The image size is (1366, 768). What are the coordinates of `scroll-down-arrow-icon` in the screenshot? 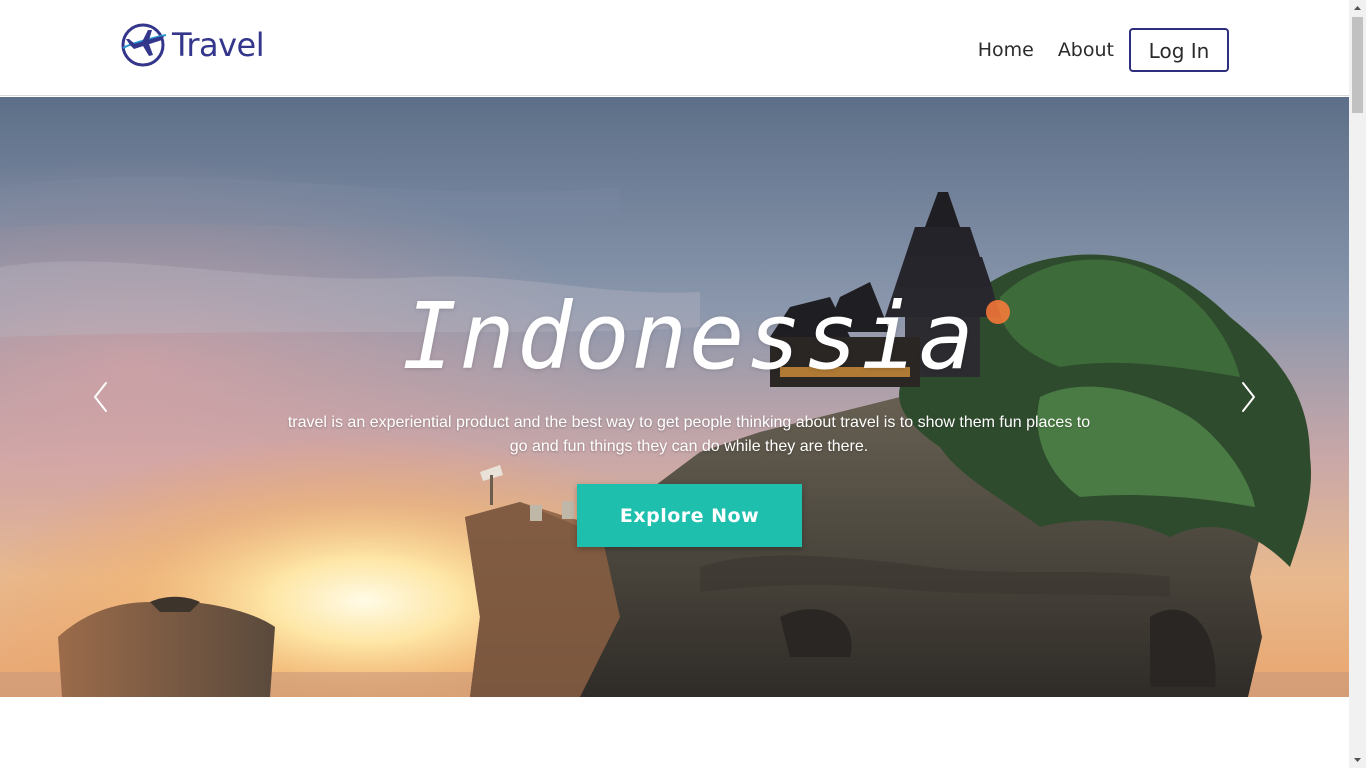 It's located at (1357, 759).